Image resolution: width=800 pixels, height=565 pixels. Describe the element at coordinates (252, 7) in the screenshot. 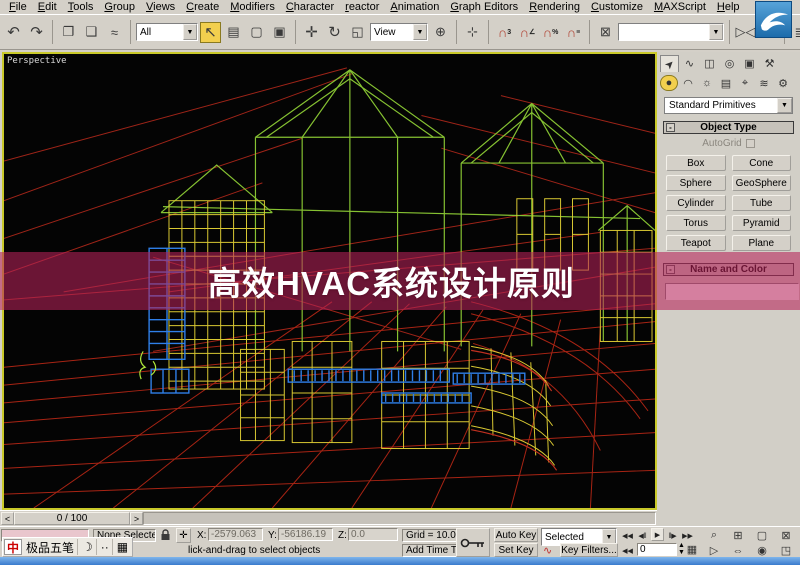

I see `menu-modifiers: Modifiers` at that location.